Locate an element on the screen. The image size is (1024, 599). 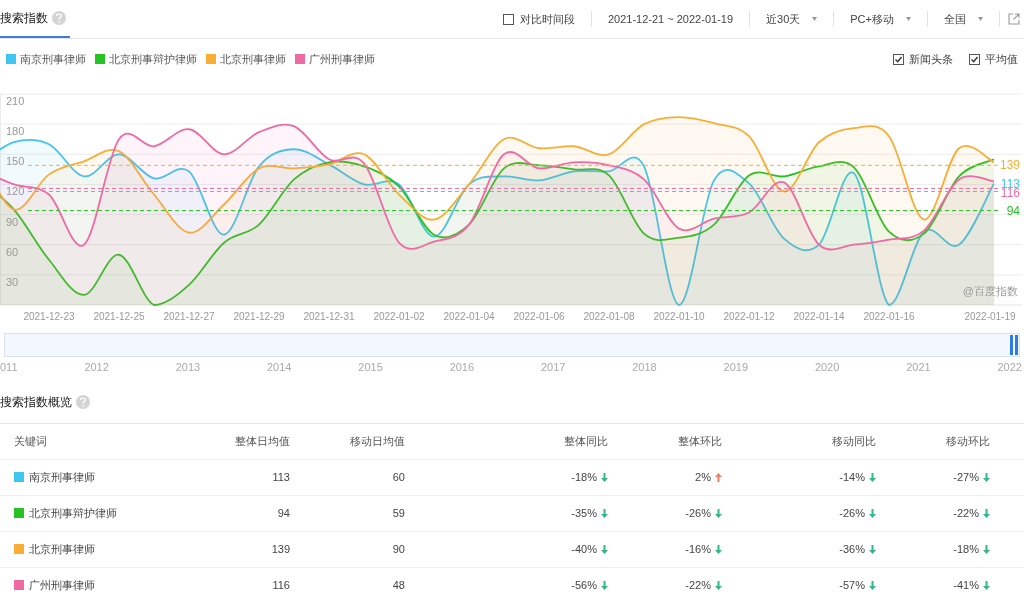
year-label: 2017 is located at coordinates (553, 367).